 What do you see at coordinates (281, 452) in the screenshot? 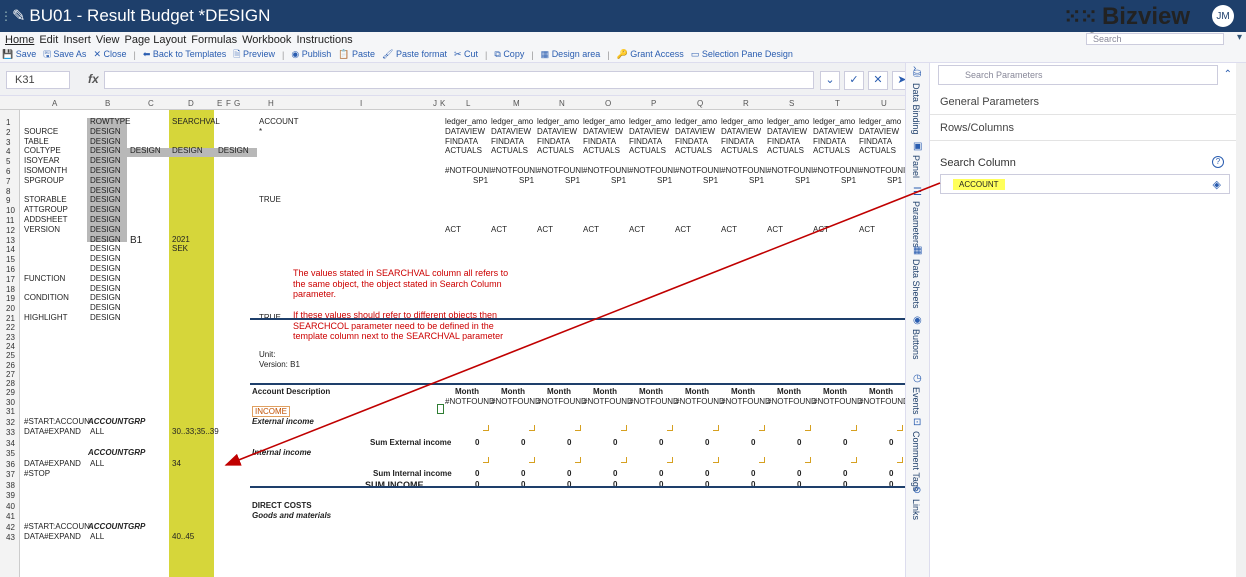
I see `cell-internal-income: Internal income` at bounding box center [281, 452].